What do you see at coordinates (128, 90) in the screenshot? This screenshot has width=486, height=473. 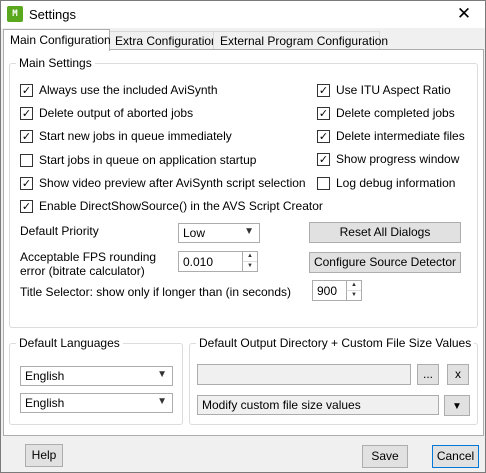 I see `checkbox-label: Always use the included AviSynth` at bounding box center [128, 90].